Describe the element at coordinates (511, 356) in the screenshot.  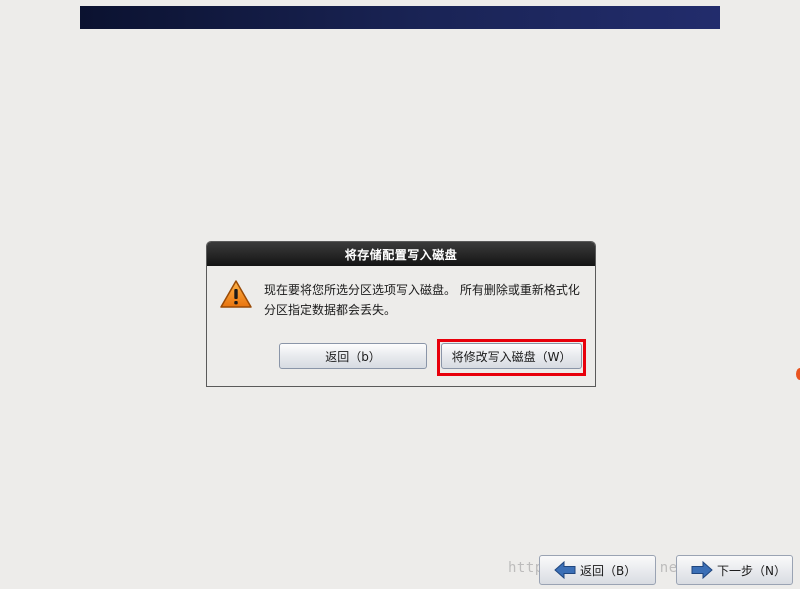
I see `write-changes-button: 将修改写入磁盘（W）` at that location.